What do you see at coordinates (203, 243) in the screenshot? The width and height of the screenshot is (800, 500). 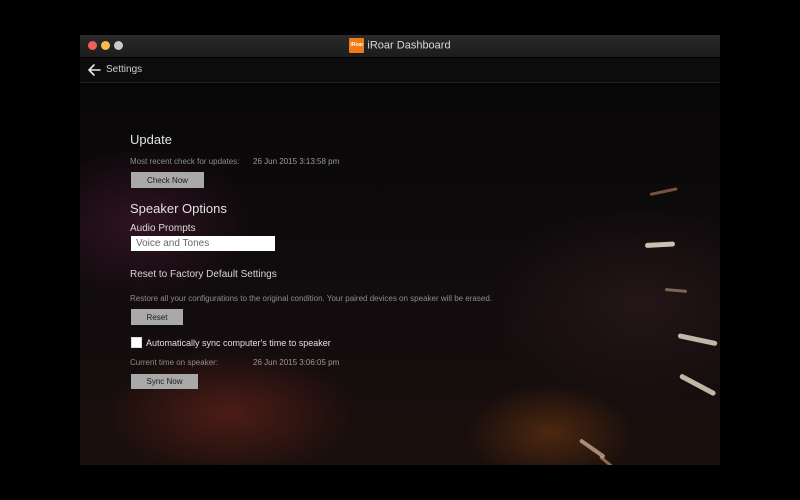 I see `audio-prompts-field: Voice and Tones` at bounding box center [203, 243].